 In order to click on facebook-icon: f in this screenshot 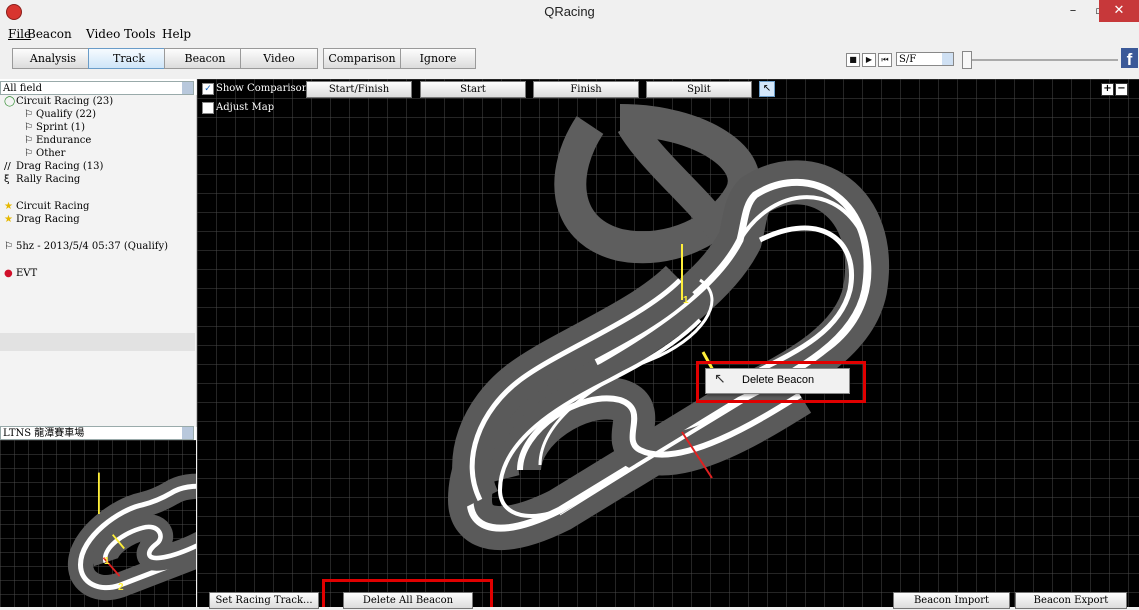, I will do `click(1129, 58)`.